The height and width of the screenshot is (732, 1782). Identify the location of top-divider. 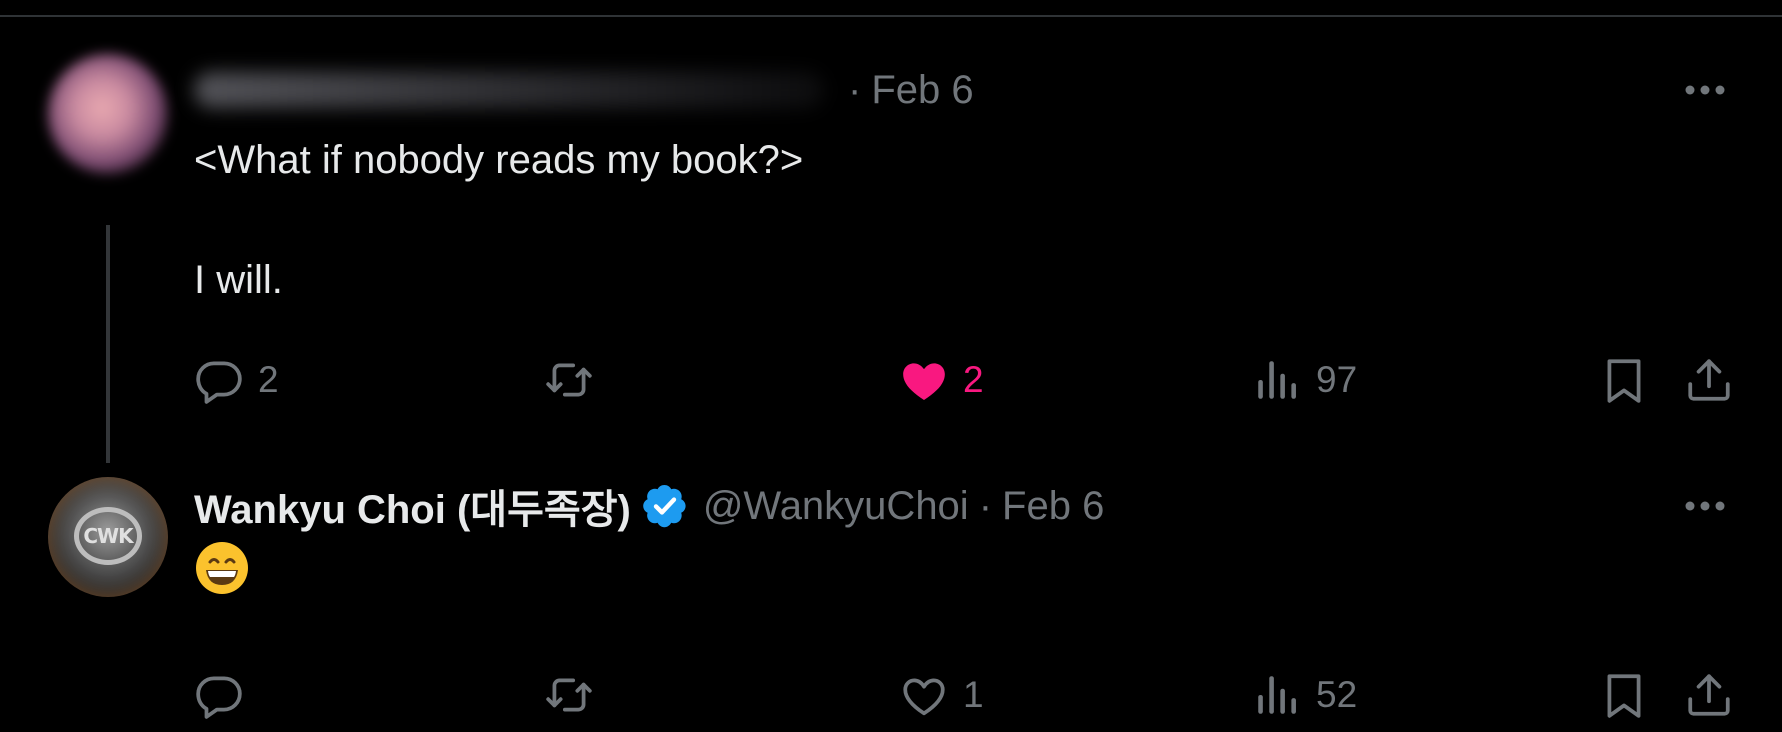
(891, 16).